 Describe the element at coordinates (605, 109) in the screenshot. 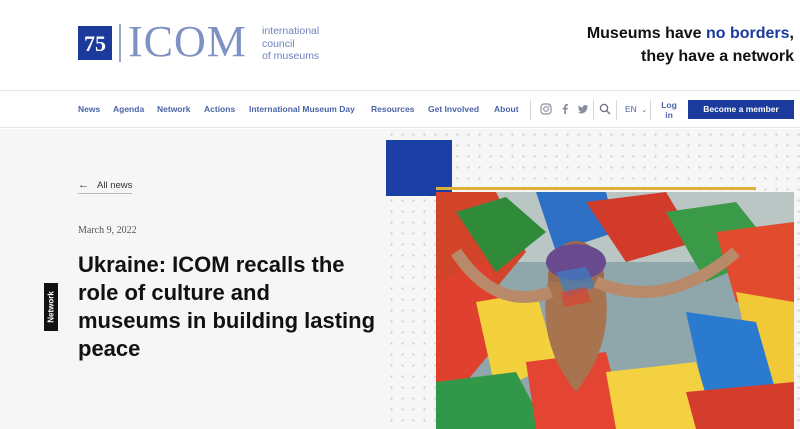

I see `search-icon` at that location.